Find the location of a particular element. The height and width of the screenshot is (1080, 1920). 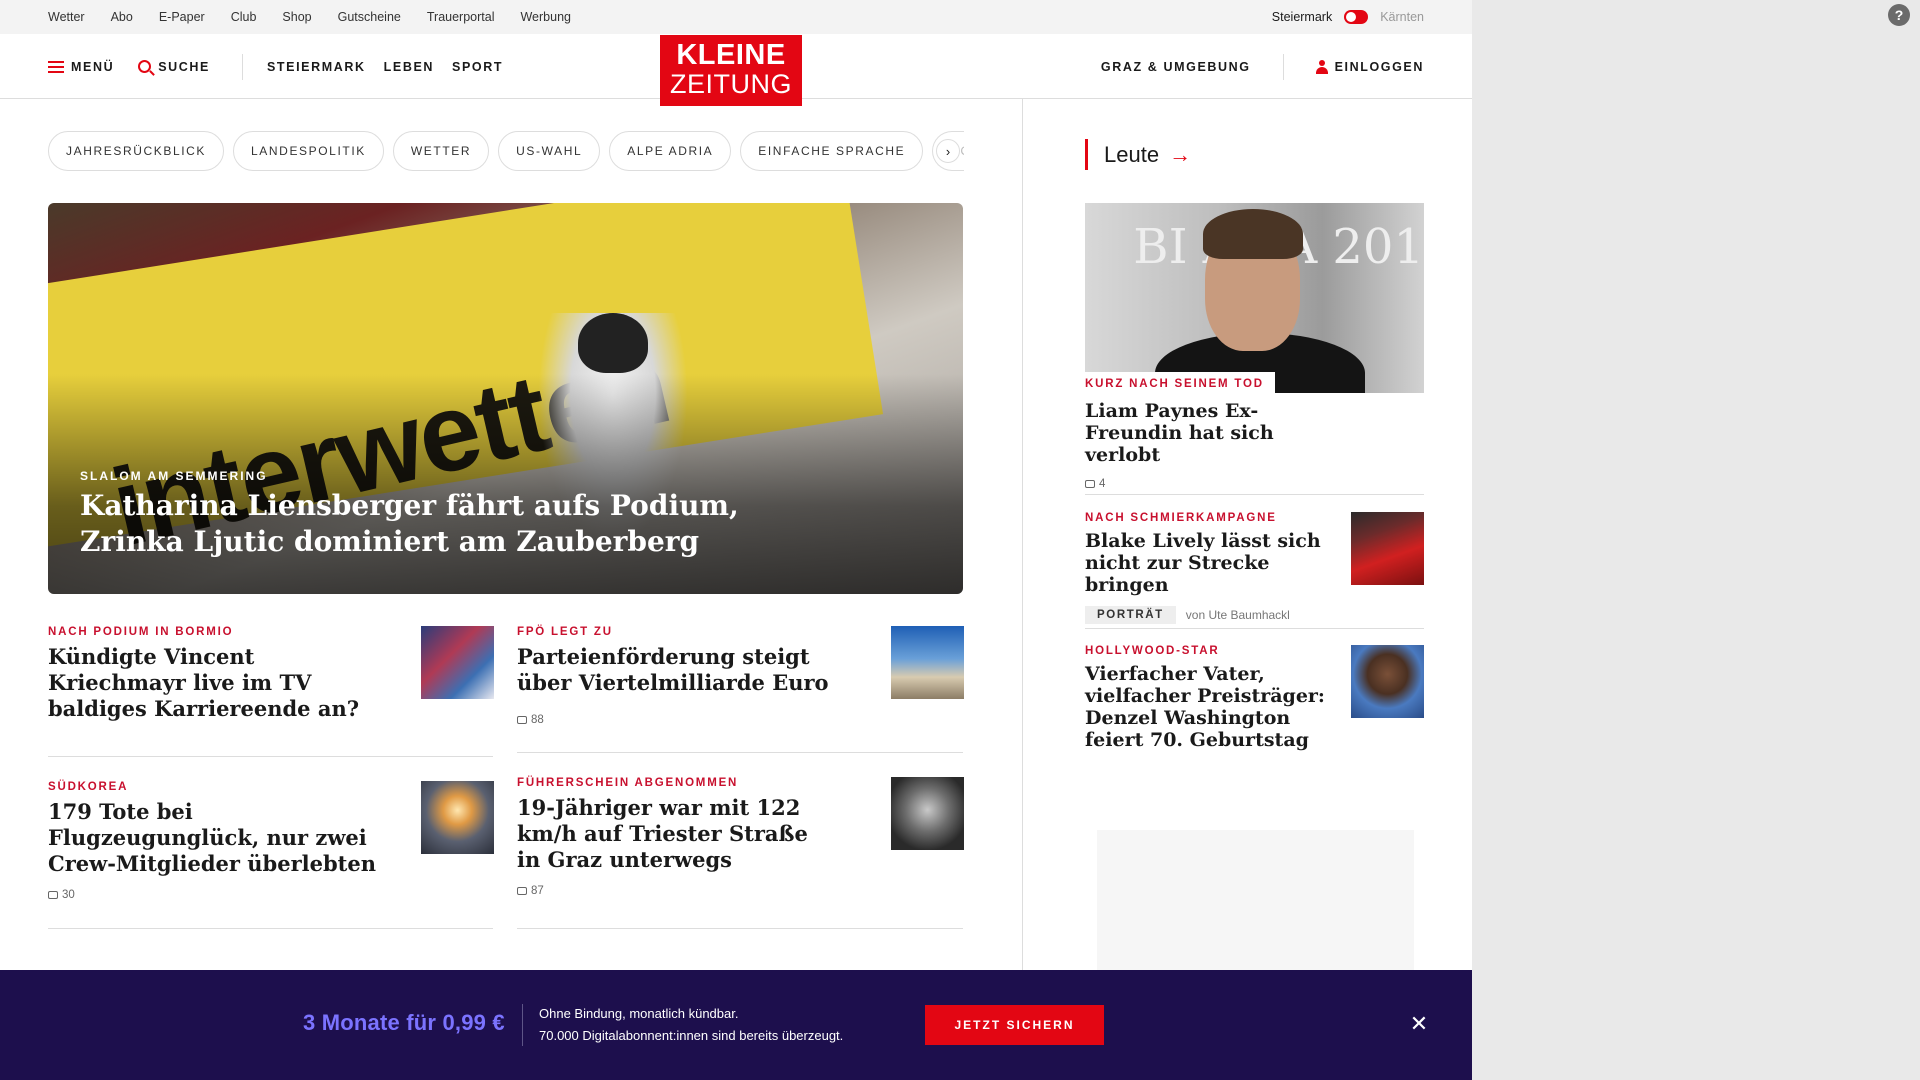

nav-leben: LEBEN is located at coordinates (409, 67).